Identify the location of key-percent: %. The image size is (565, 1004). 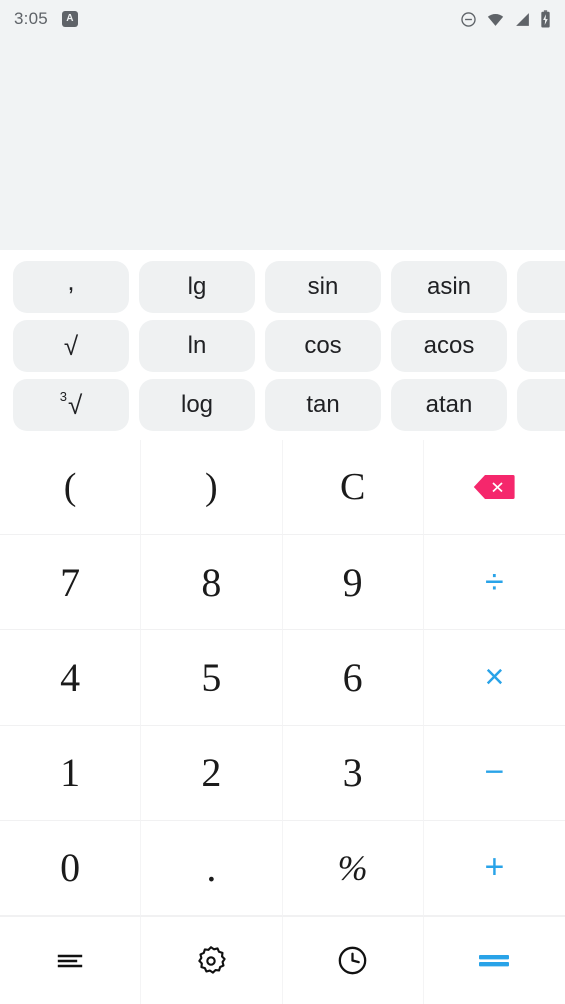
(353, 868).